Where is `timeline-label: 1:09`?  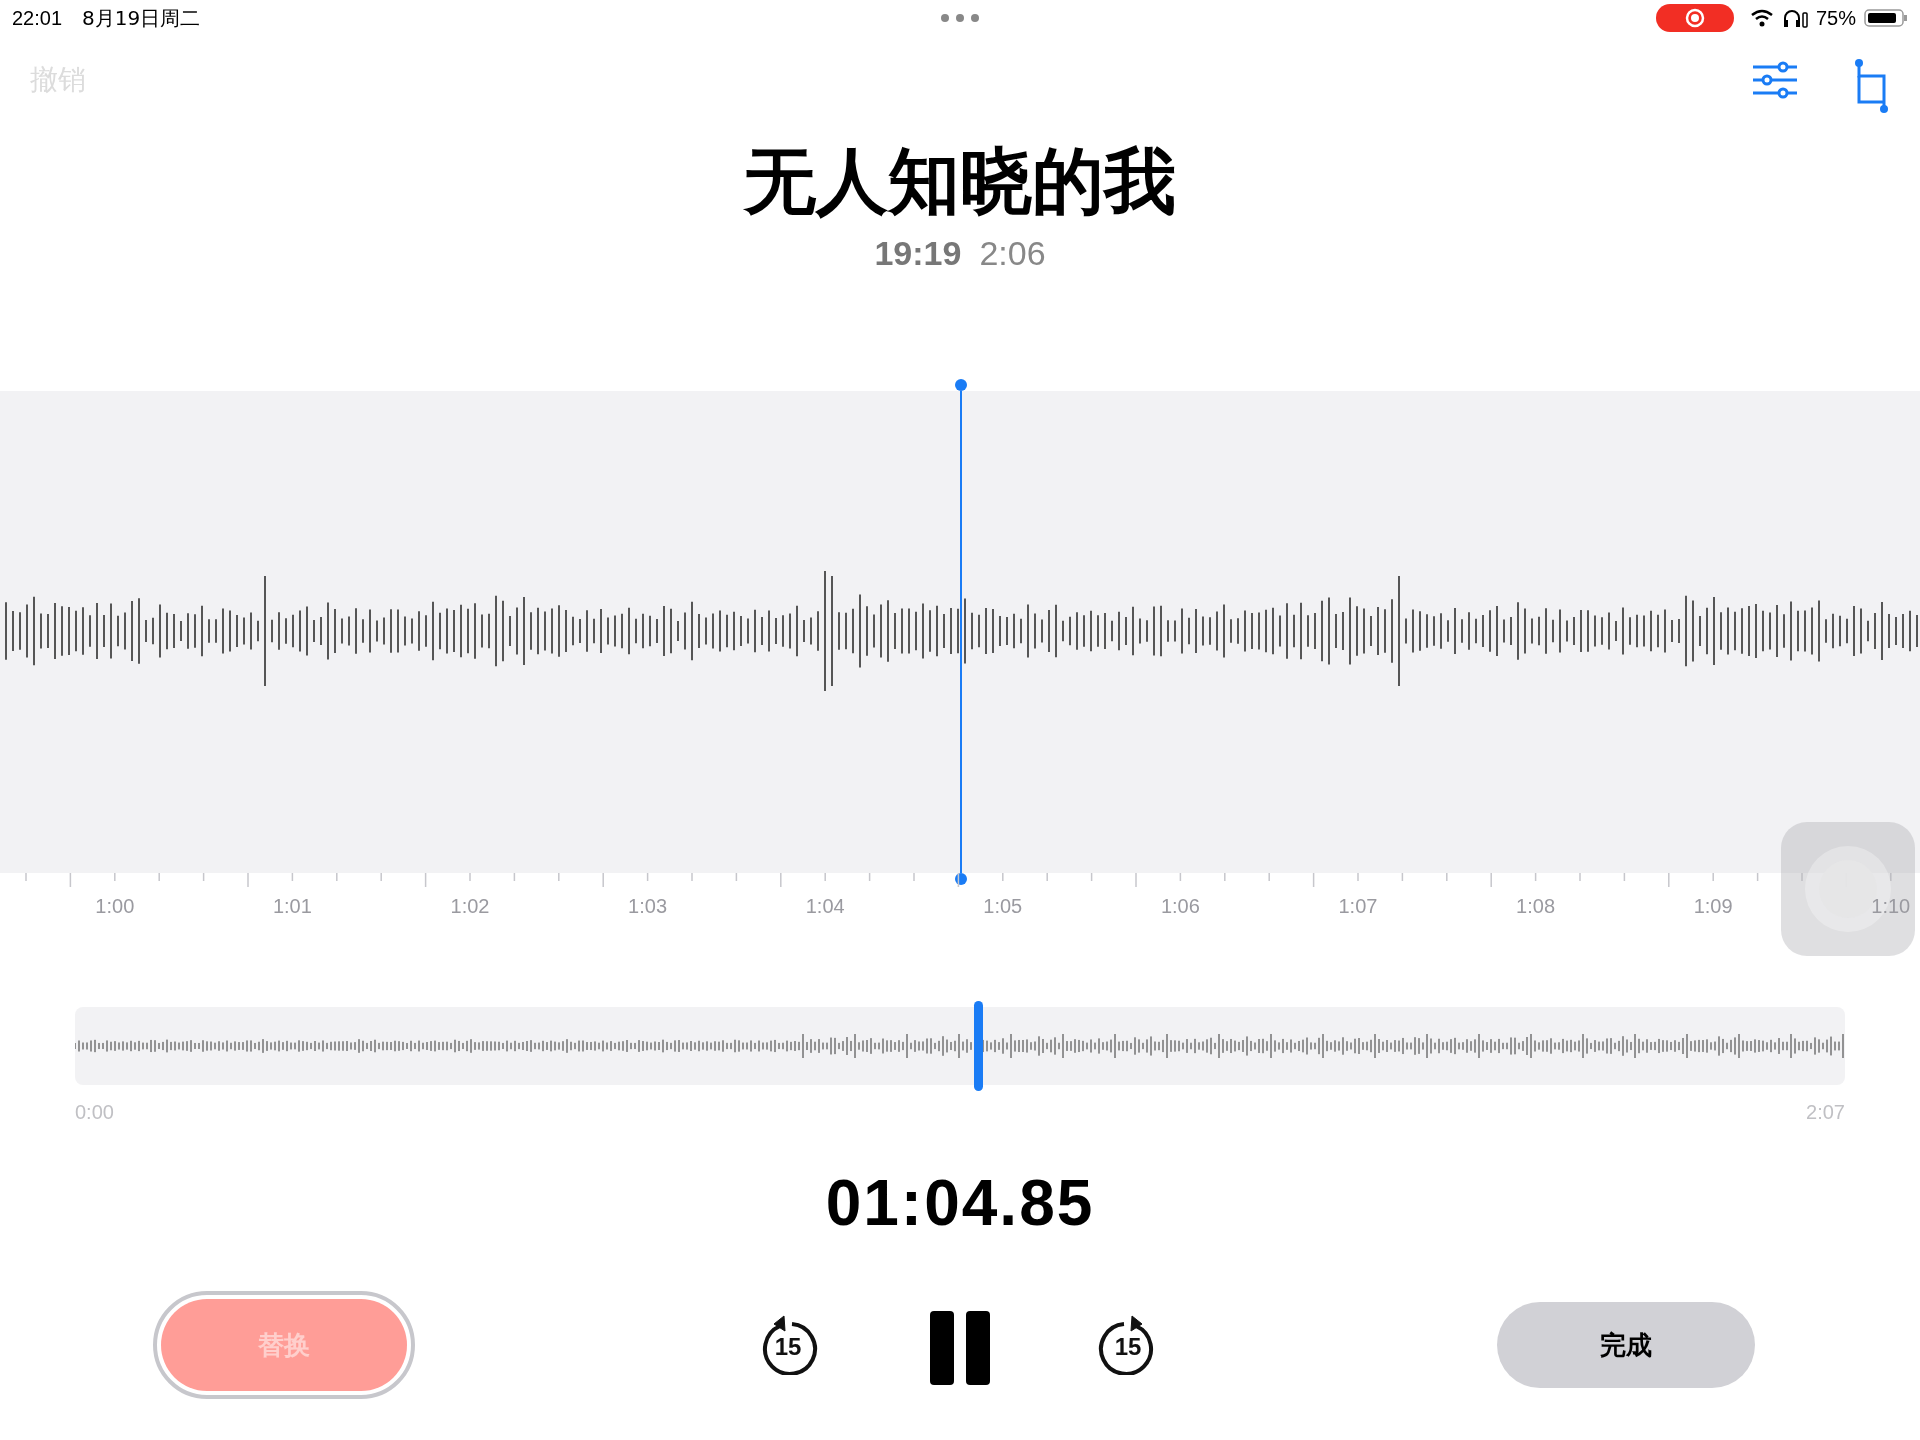
timeline-label: 1:09 is located at coordinates (1713, 906).